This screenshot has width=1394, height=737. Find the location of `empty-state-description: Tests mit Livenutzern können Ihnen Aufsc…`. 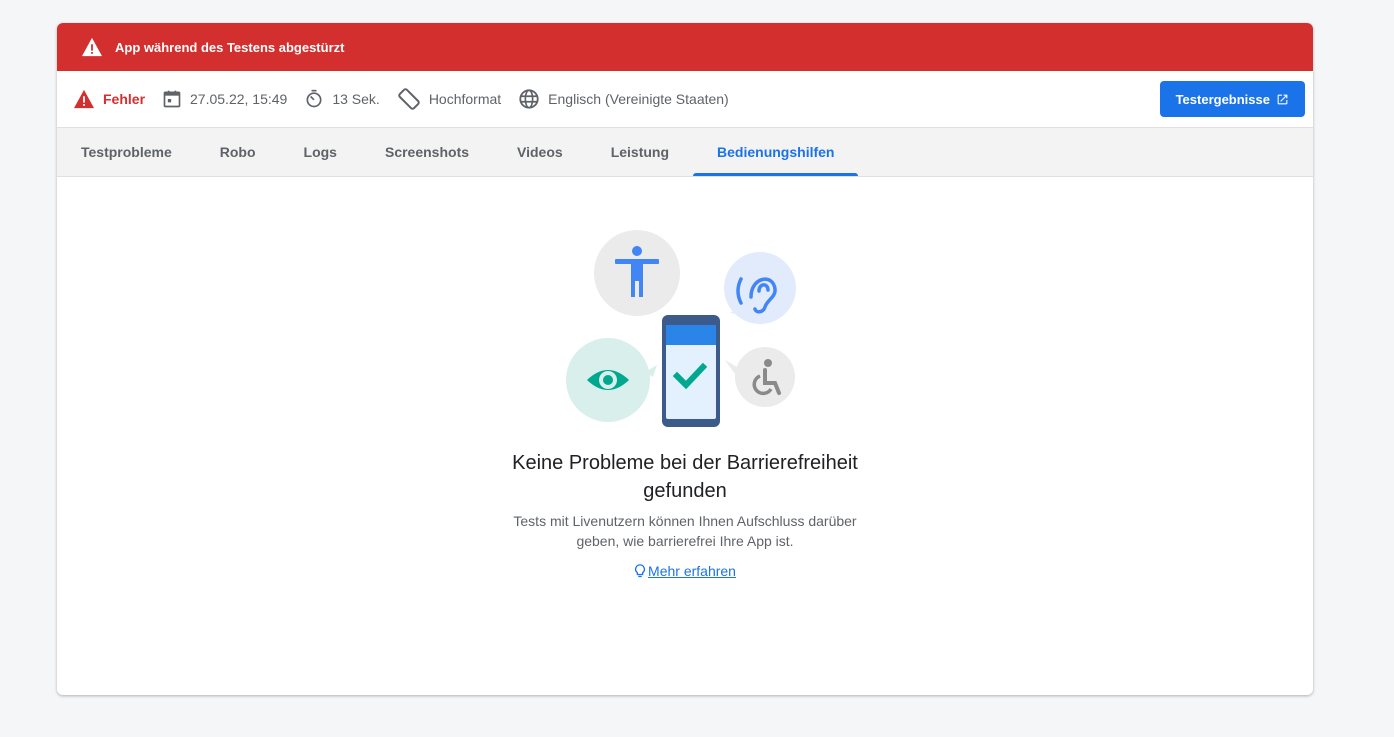

empty-state-description: Tests mit Livenutzern können Ihnen Aufsc… is located at coordinates (685, 531).